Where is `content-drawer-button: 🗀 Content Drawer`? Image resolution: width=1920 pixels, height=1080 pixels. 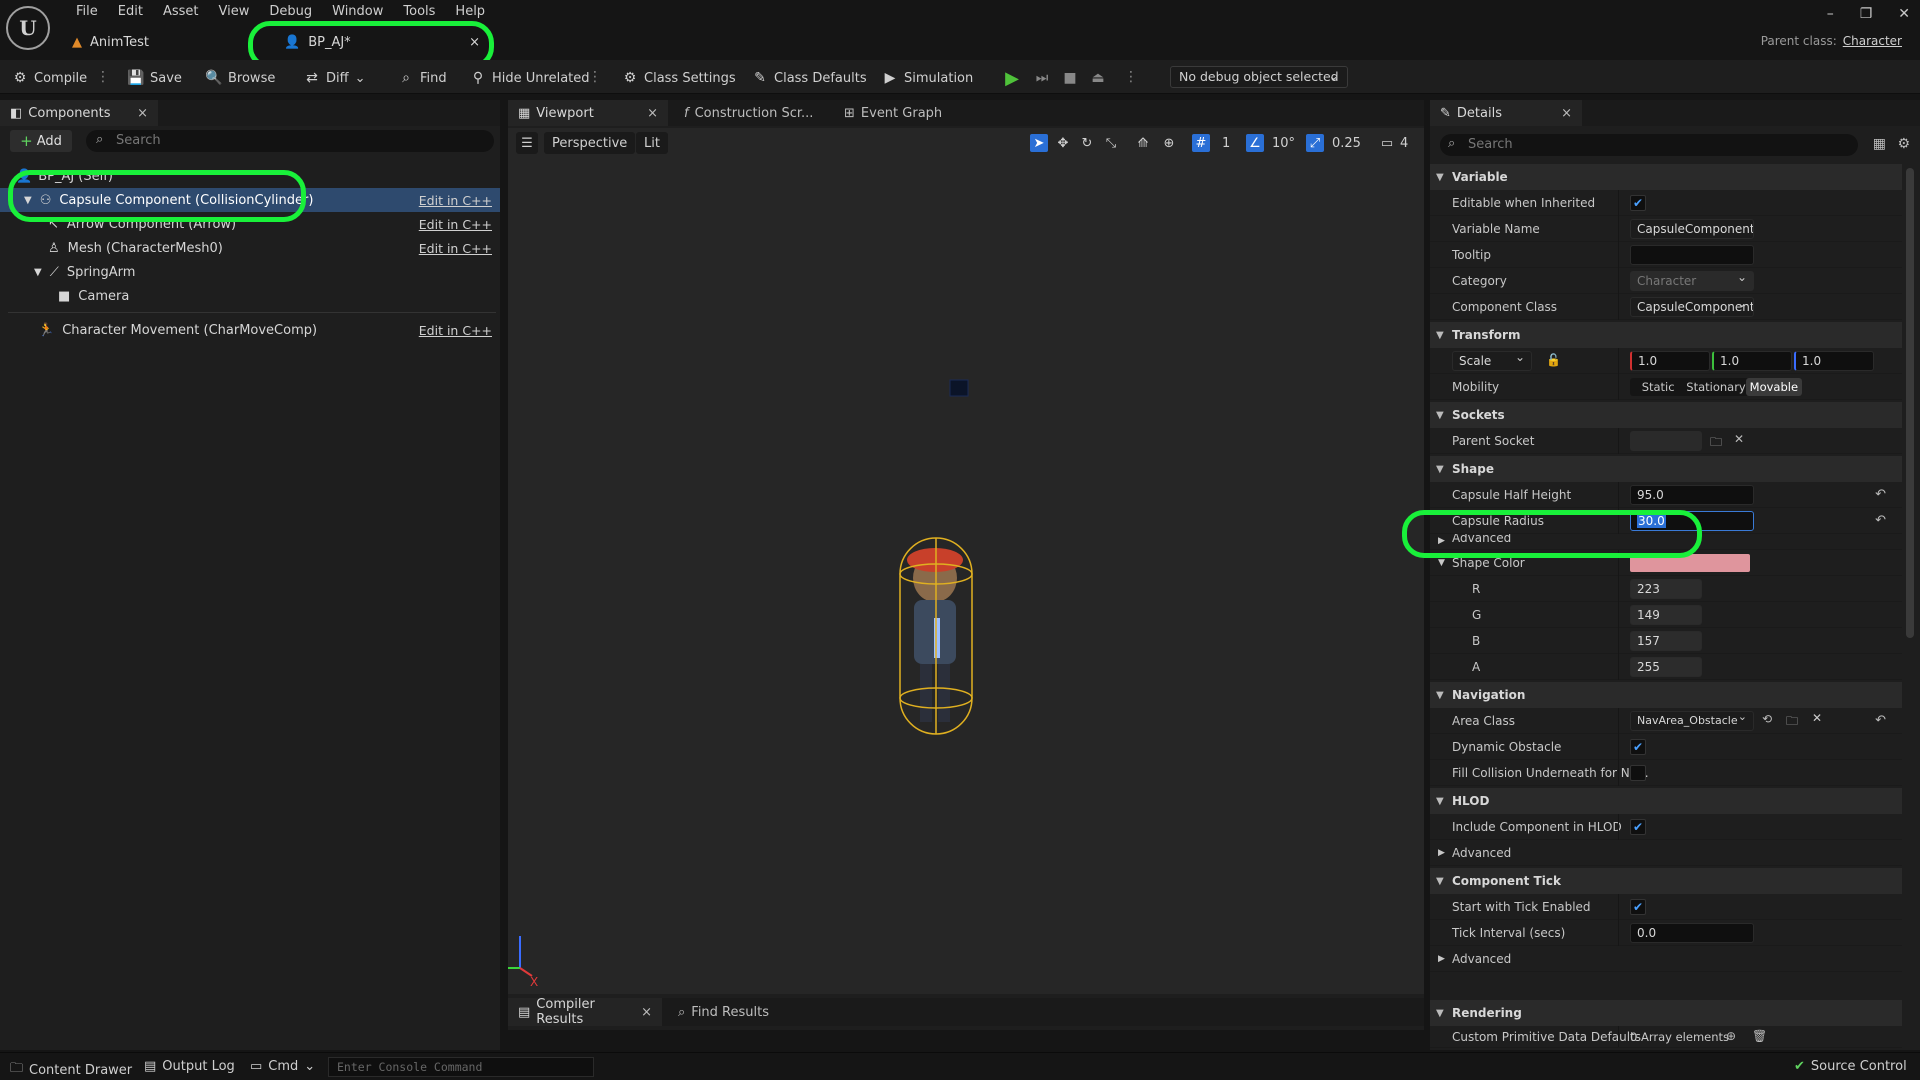
content-drawer-button: 🗀 Content Drawer is located at coordinates (71, 1069).